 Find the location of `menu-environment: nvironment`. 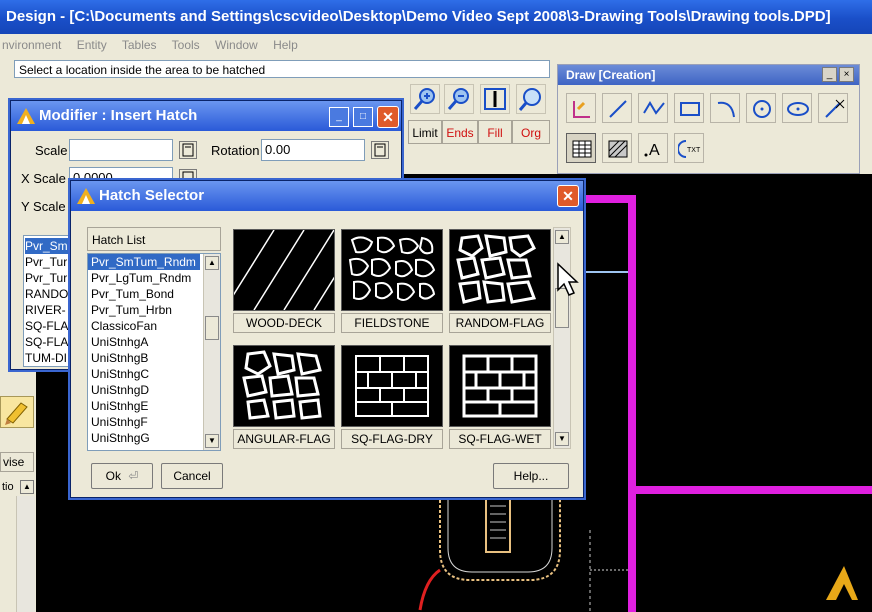

menu-environment: nvironment is located at coordinates (31, 45).